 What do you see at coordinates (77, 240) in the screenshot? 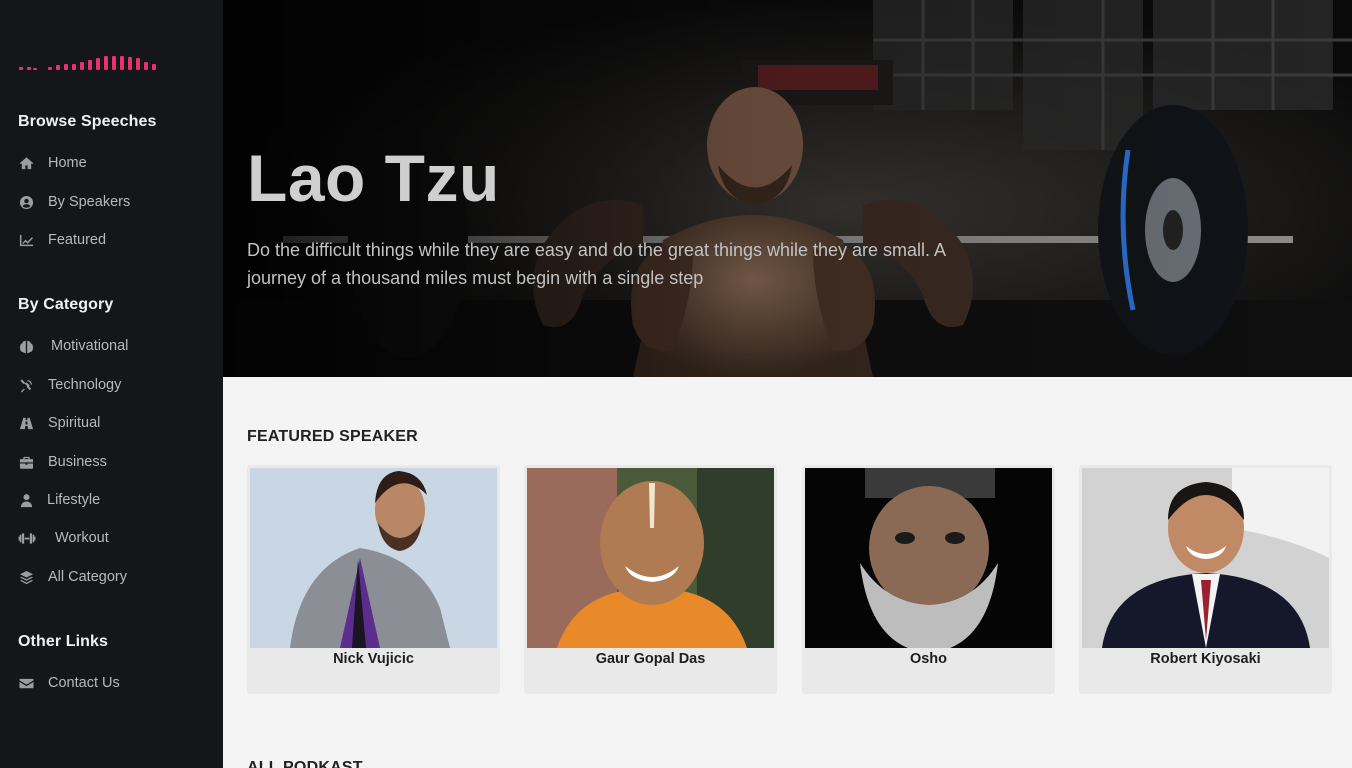
I see `nav-item-label: Featured` at bounding box center [77, 240].